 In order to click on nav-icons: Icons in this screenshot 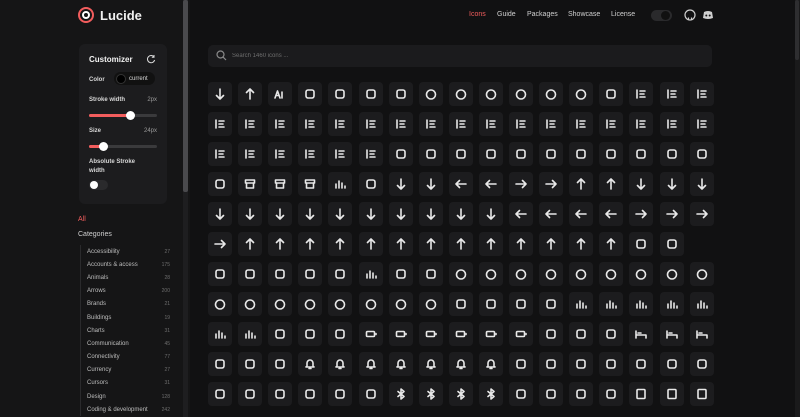, I will do `click(477, 14)`.